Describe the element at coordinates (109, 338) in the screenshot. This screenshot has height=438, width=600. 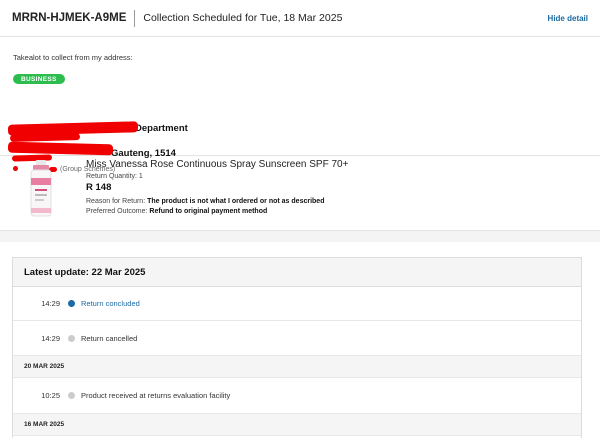
I see `event-text: Return cancelled` at that location.